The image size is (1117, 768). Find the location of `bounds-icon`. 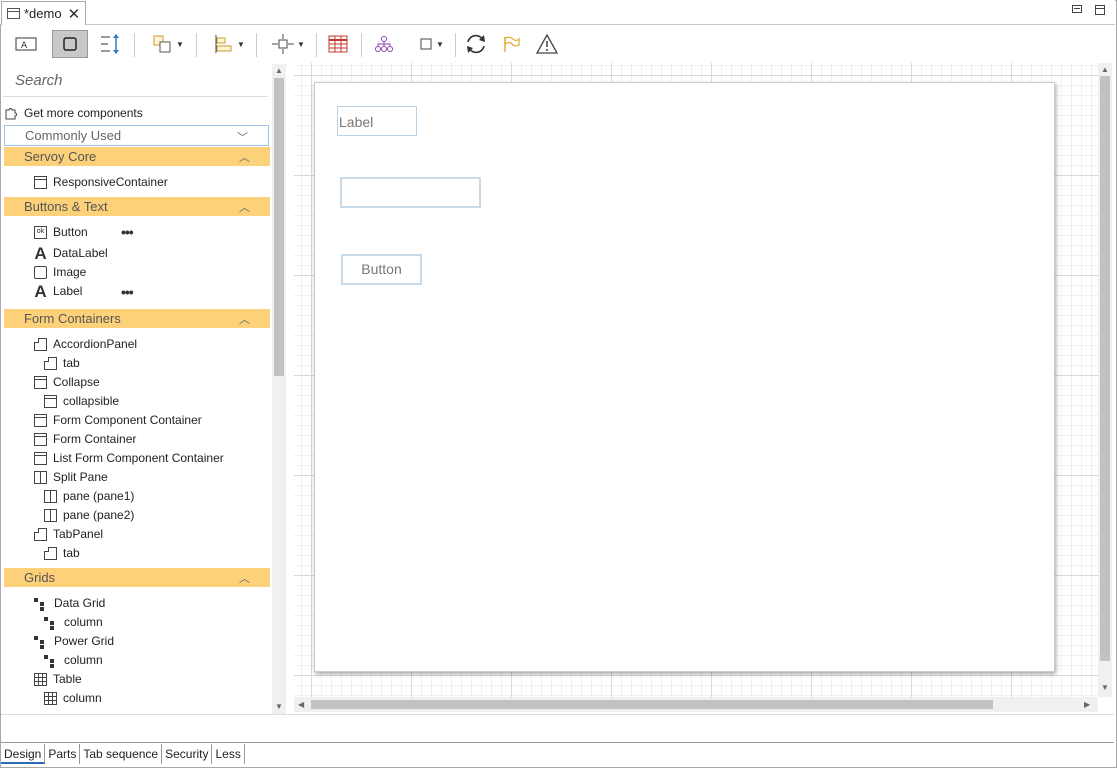

bounds-icon is located at coordinates (426, 44).